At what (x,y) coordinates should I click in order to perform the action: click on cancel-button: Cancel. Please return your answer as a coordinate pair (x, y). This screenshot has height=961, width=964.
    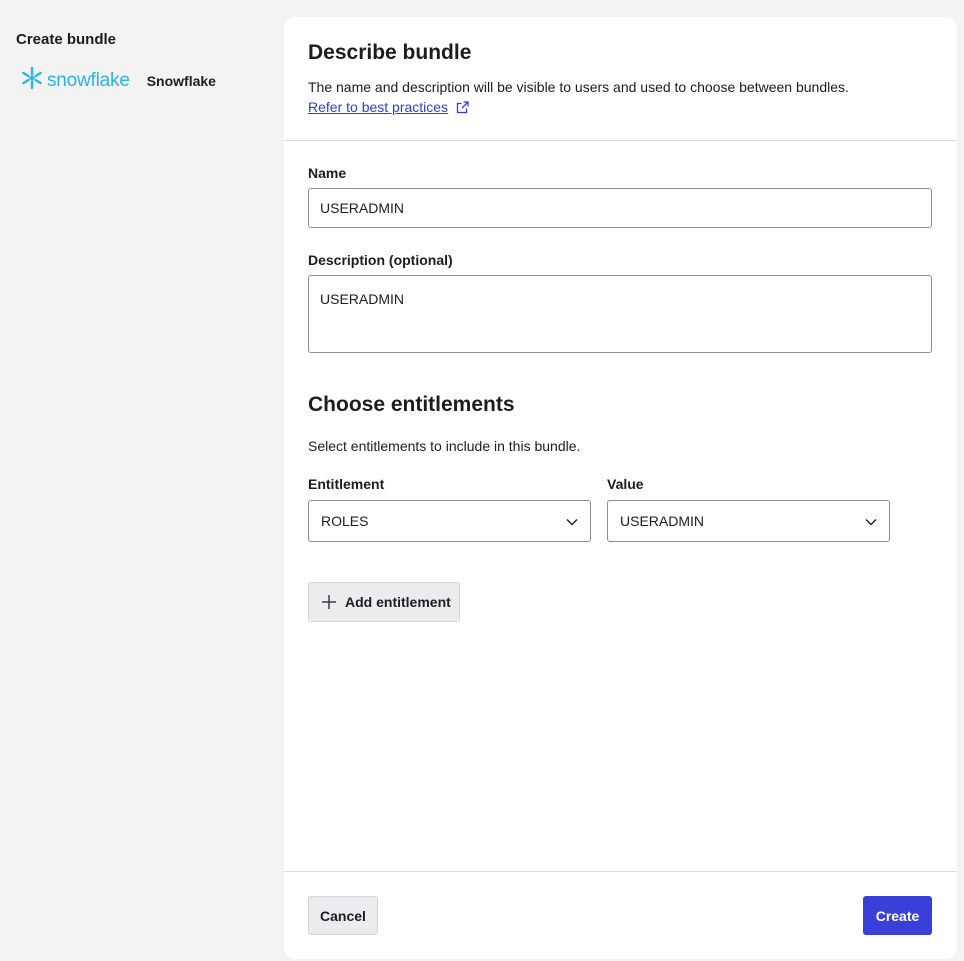
    Looking at the image, I should click on (343, 915).